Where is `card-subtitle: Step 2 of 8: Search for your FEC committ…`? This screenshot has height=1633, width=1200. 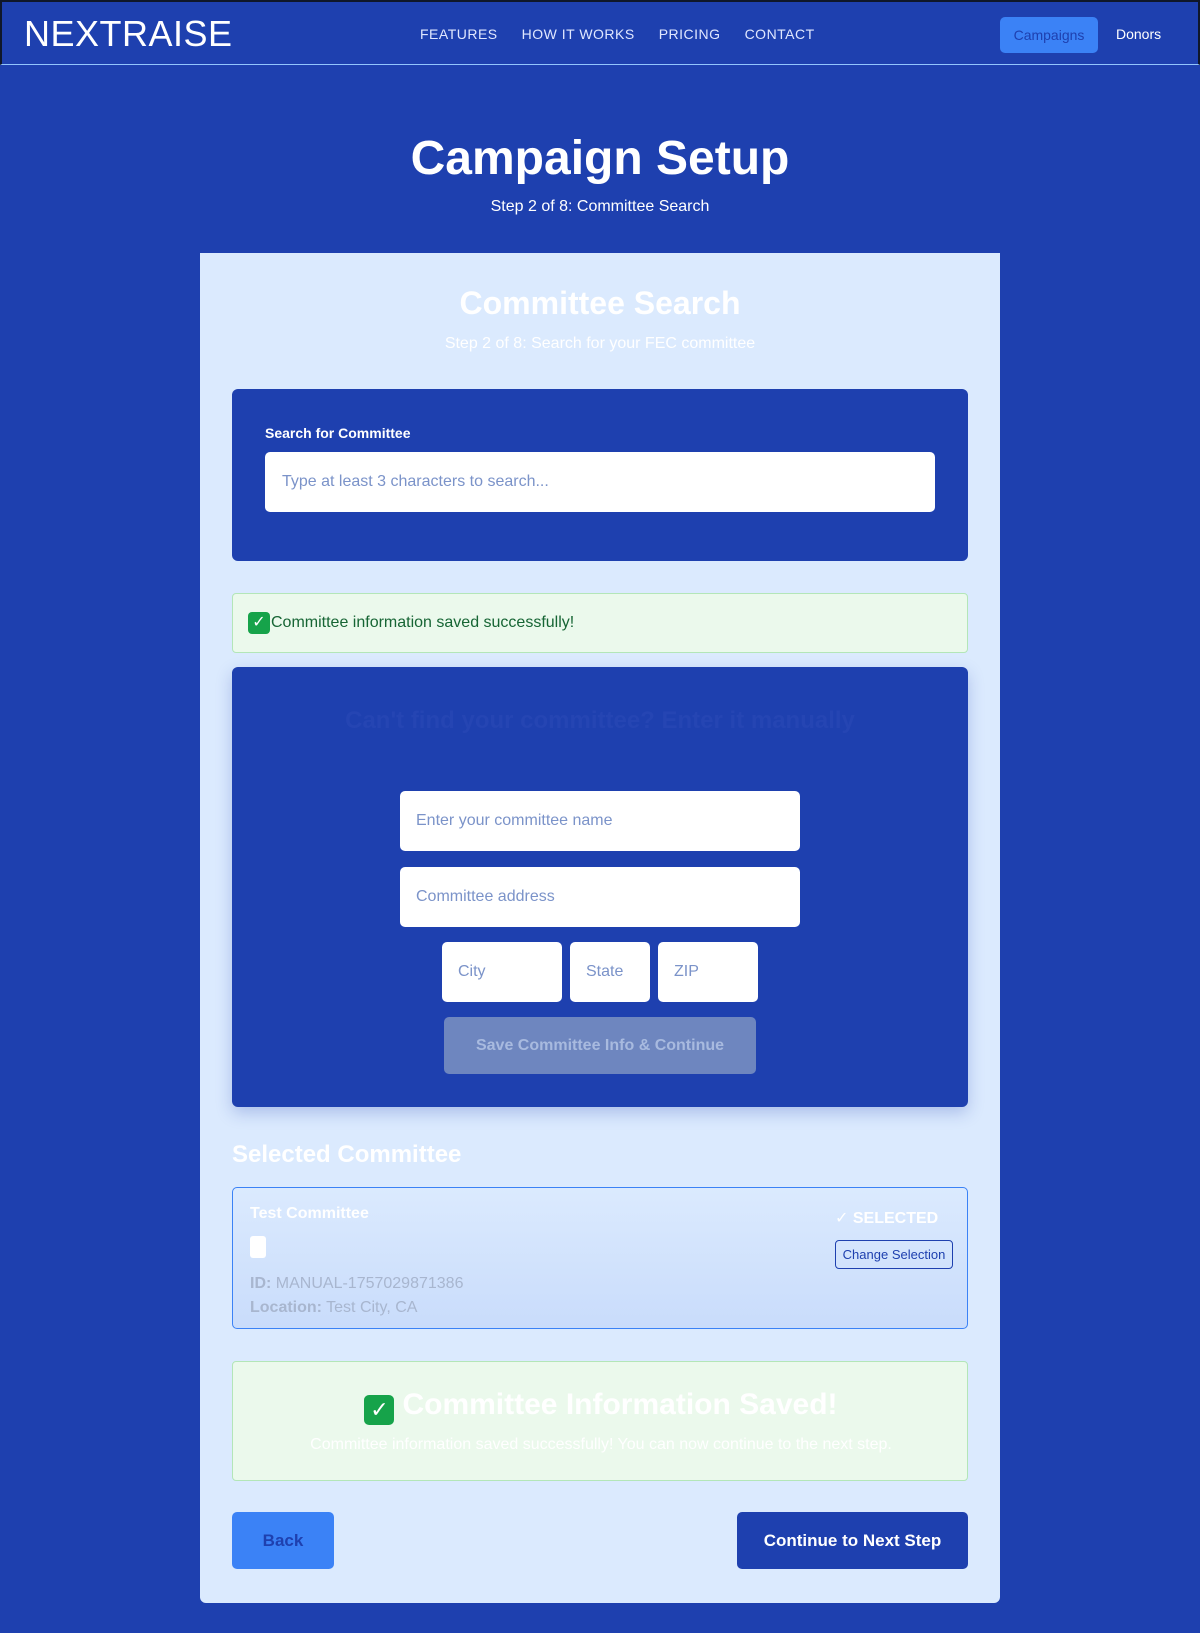
card-subtitle: Step 2 of 8: Search for your FEC committ… is located at coordinates (600, 343).